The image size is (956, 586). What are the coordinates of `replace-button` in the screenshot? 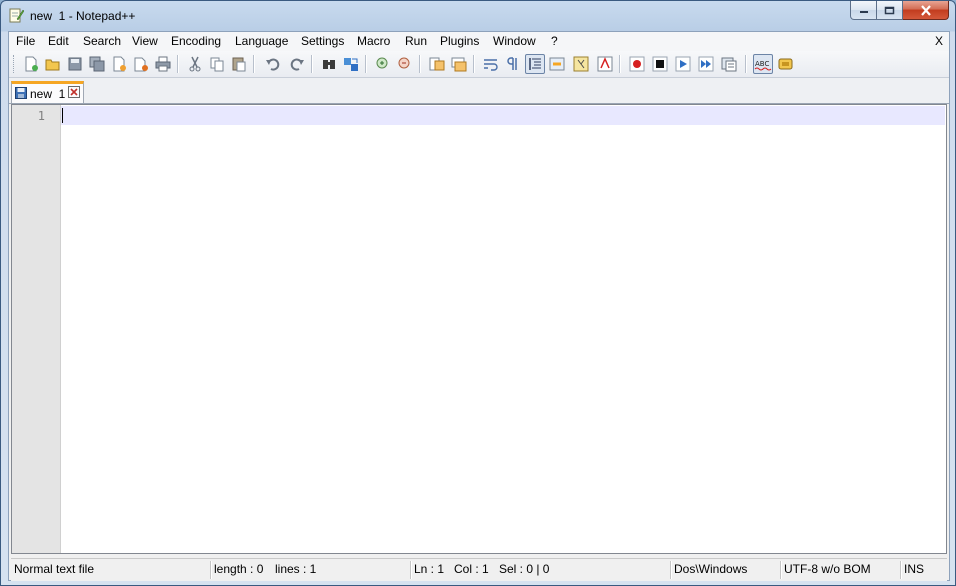 It's located at (351, 64).